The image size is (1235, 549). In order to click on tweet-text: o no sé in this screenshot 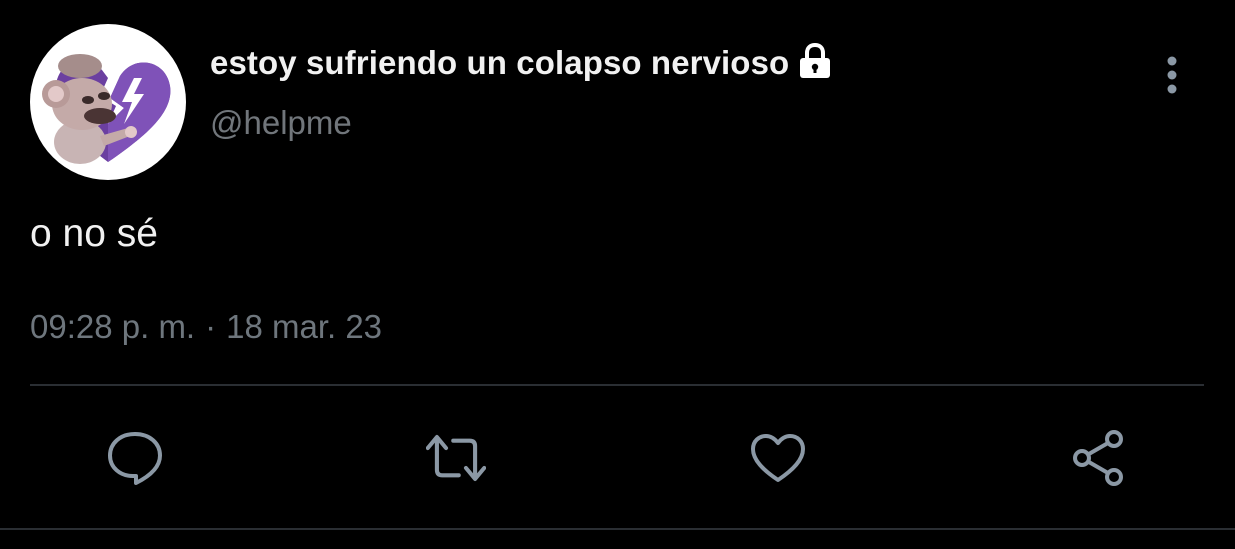, I will do `click(94, 233)`.